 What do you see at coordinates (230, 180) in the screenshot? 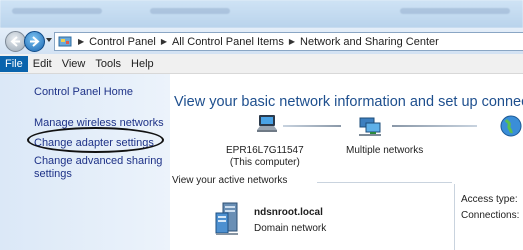
I see `active-networks-label: View your active networks` at bounding box center [230, 180].